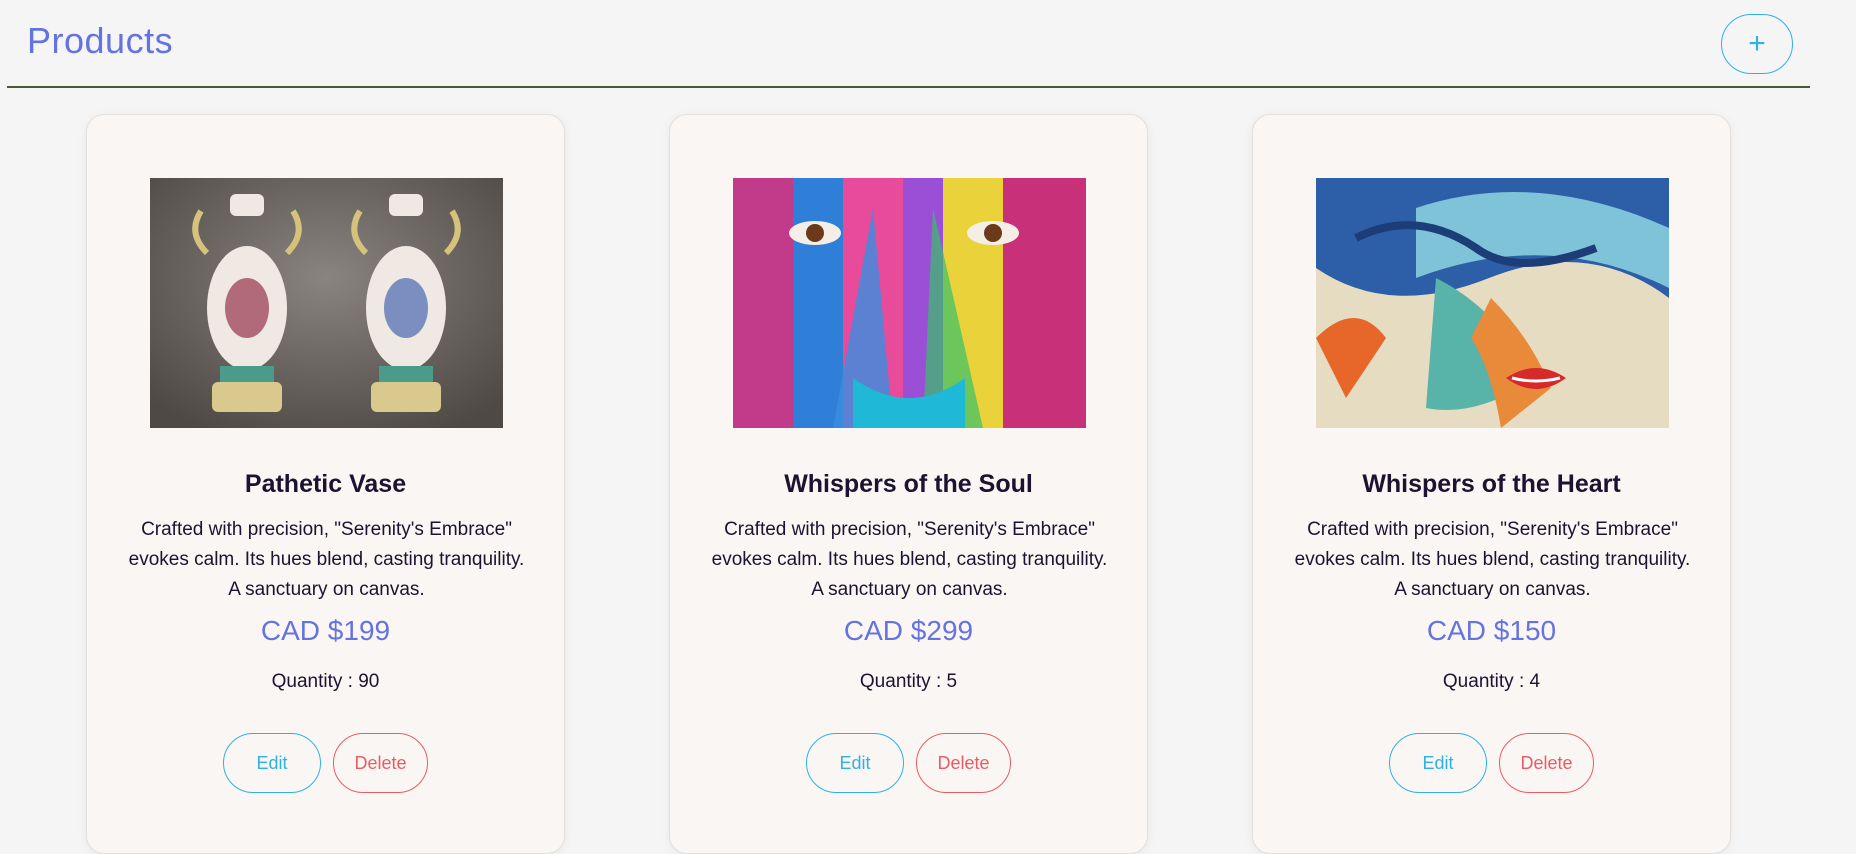 This screenshot has width=1856, height=854. I want to click on page-header: Products +, so click(908, 44).